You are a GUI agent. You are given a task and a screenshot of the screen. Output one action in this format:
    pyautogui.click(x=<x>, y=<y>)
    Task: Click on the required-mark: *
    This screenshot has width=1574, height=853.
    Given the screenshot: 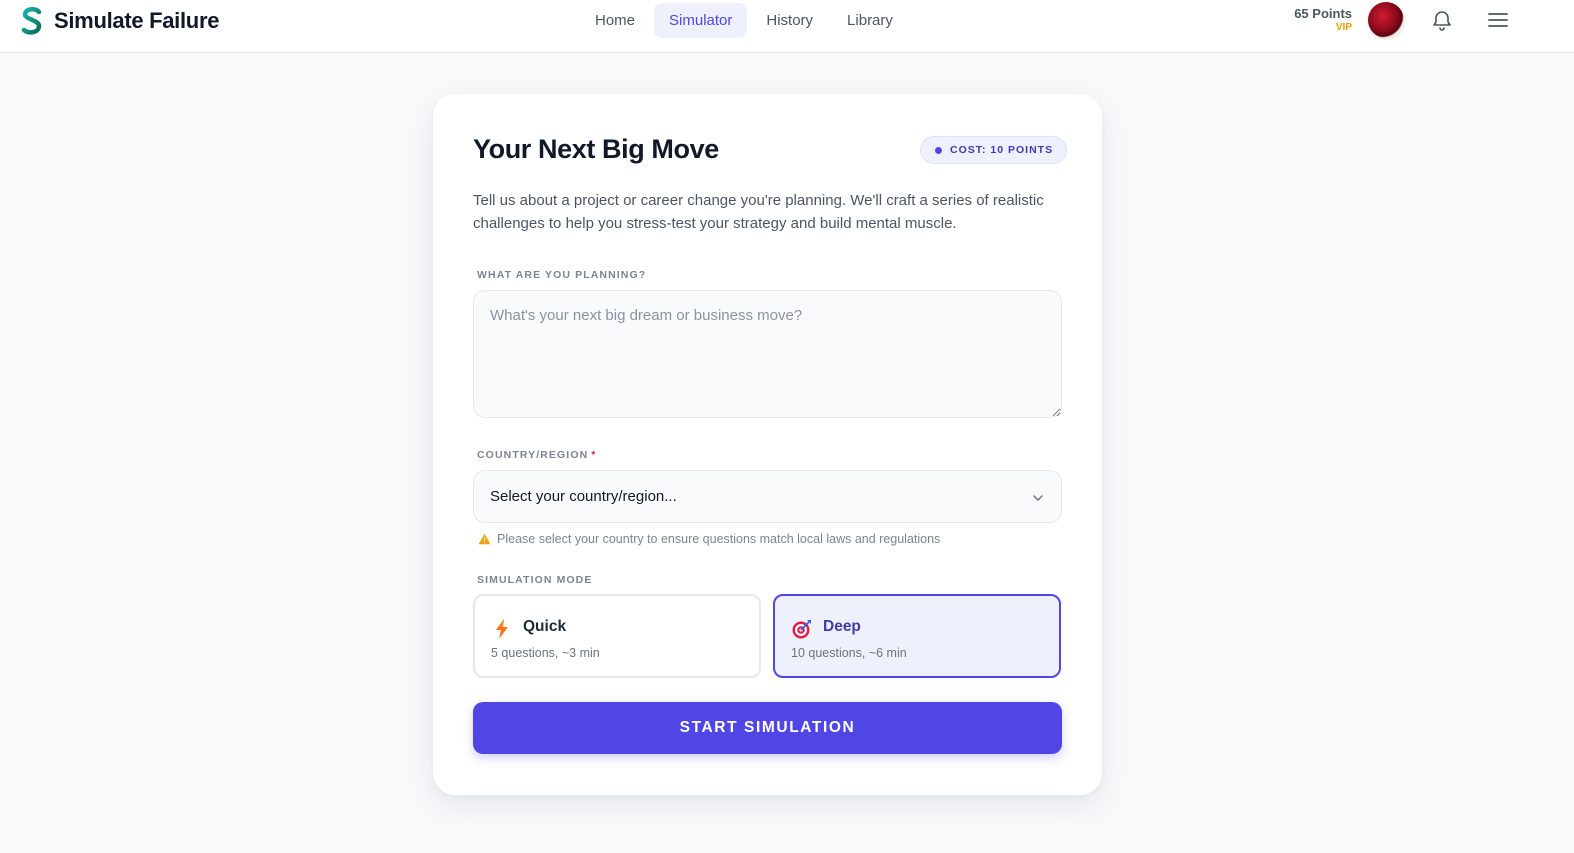 What is the action you would take?
    pyautogui.click(x=594, y=455)
    